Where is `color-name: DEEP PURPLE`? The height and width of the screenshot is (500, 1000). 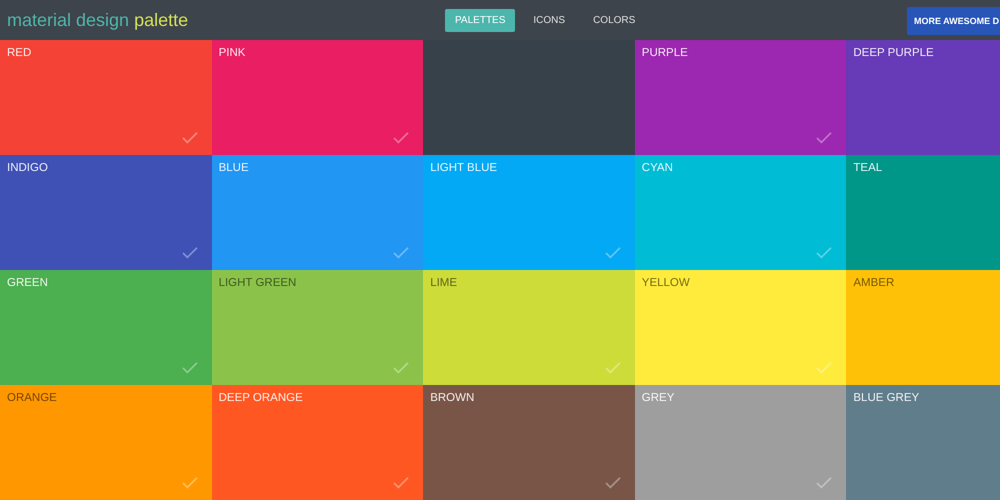
color-name: DEEP PURPLE is located at coordinates (893, 53).